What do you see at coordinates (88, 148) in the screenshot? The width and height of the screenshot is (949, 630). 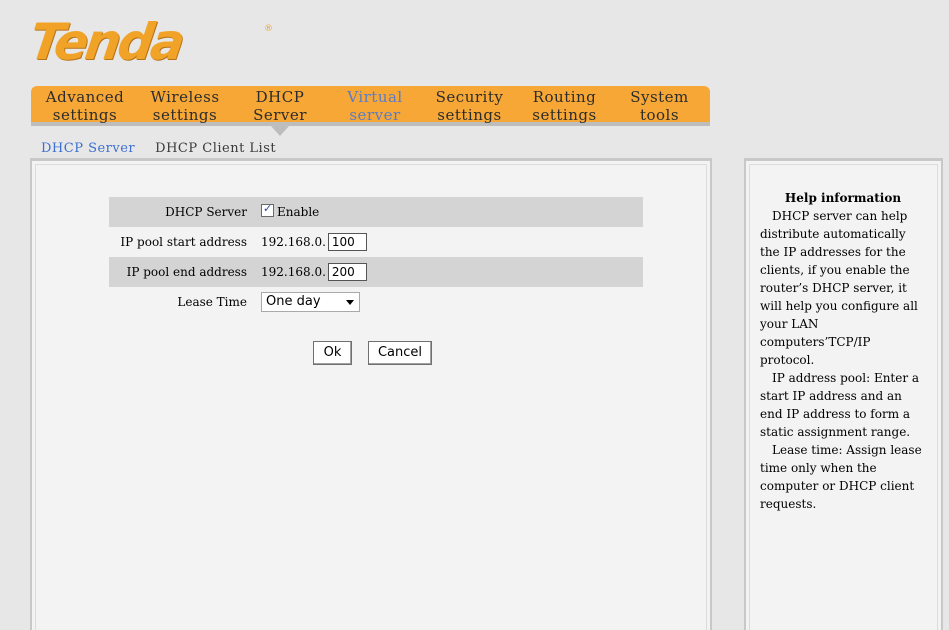 I see `subnav-dhcp-server: DHCP Server` at bounding box center [88, 148].